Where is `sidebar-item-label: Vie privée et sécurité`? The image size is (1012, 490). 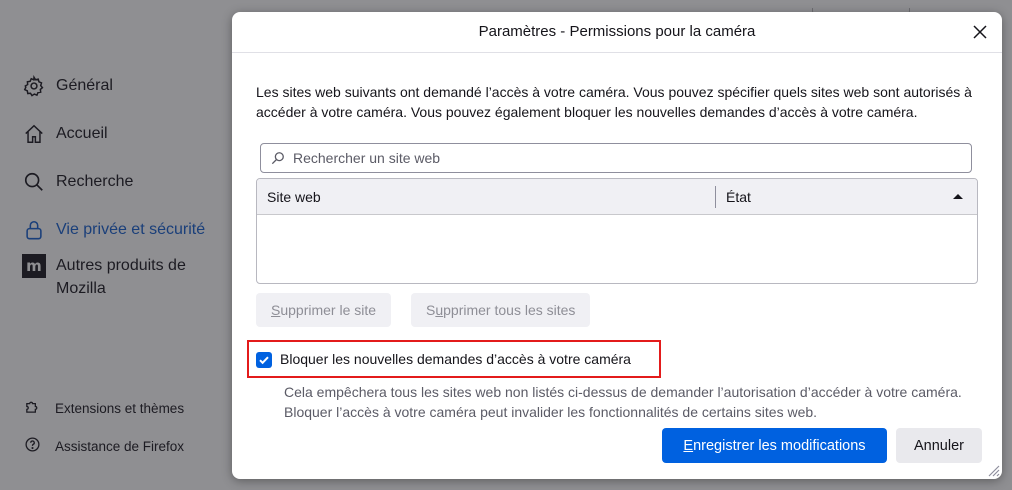 sidebar-item-label: Vie privée et sécurité is located at coordinates (131, 229).